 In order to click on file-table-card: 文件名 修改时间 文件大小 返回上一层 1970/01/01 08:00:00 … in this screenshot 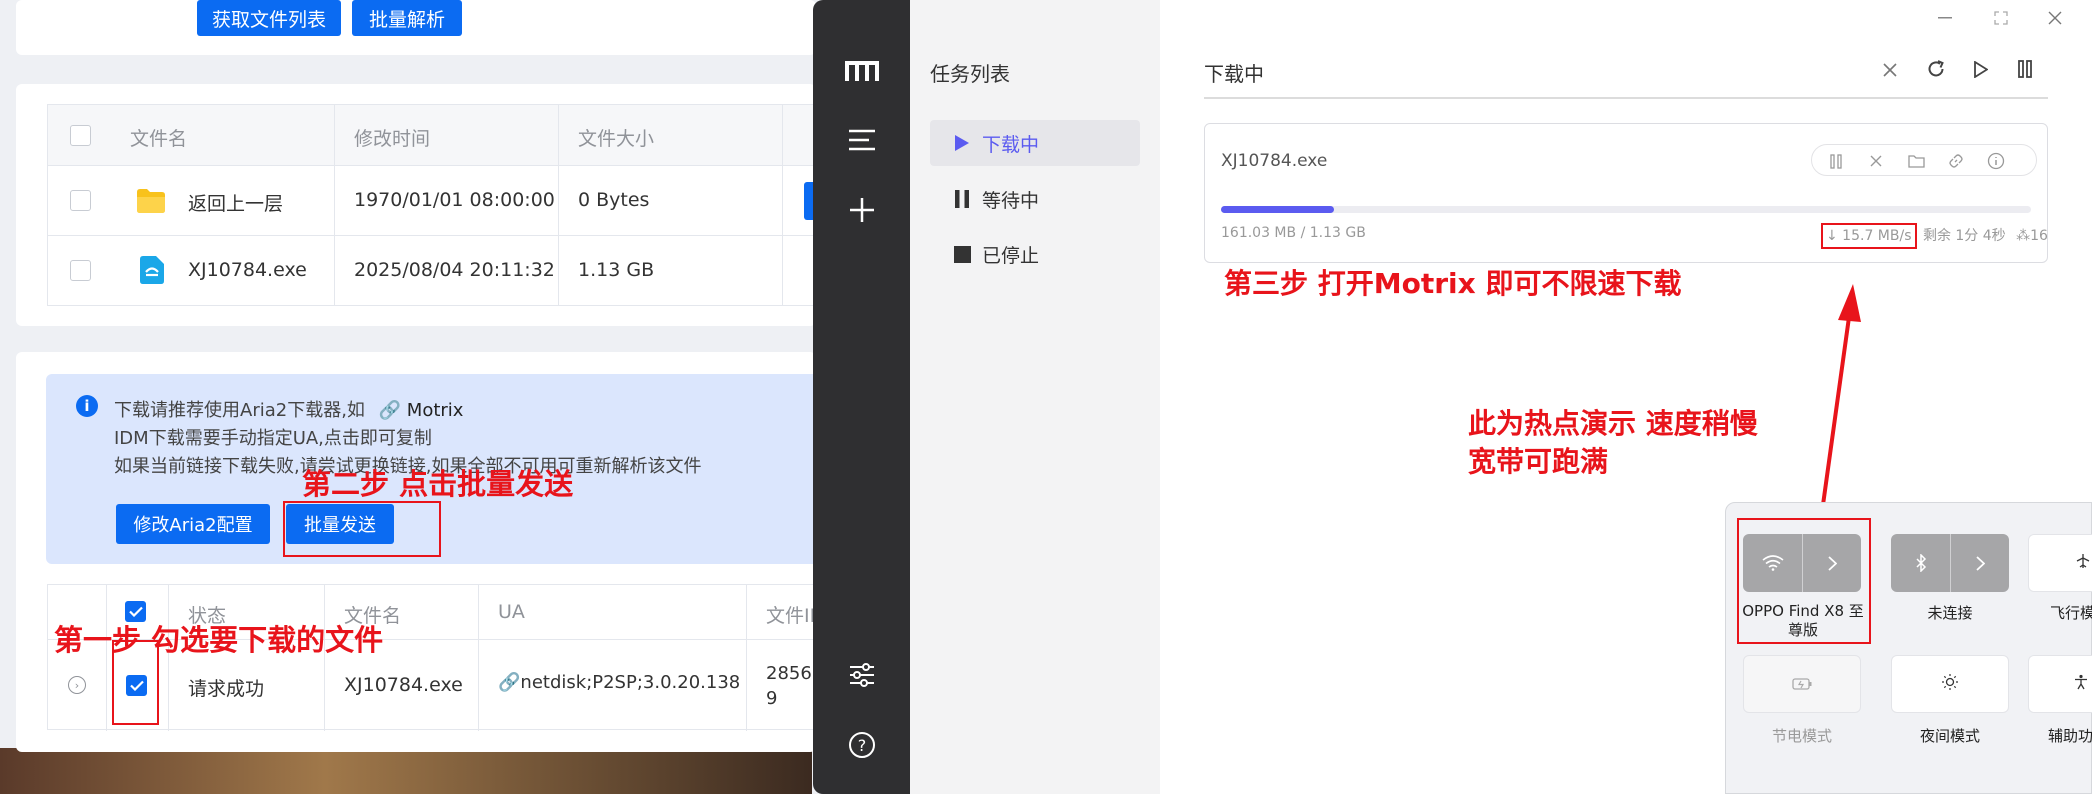, I will do `click(422, 205)`.